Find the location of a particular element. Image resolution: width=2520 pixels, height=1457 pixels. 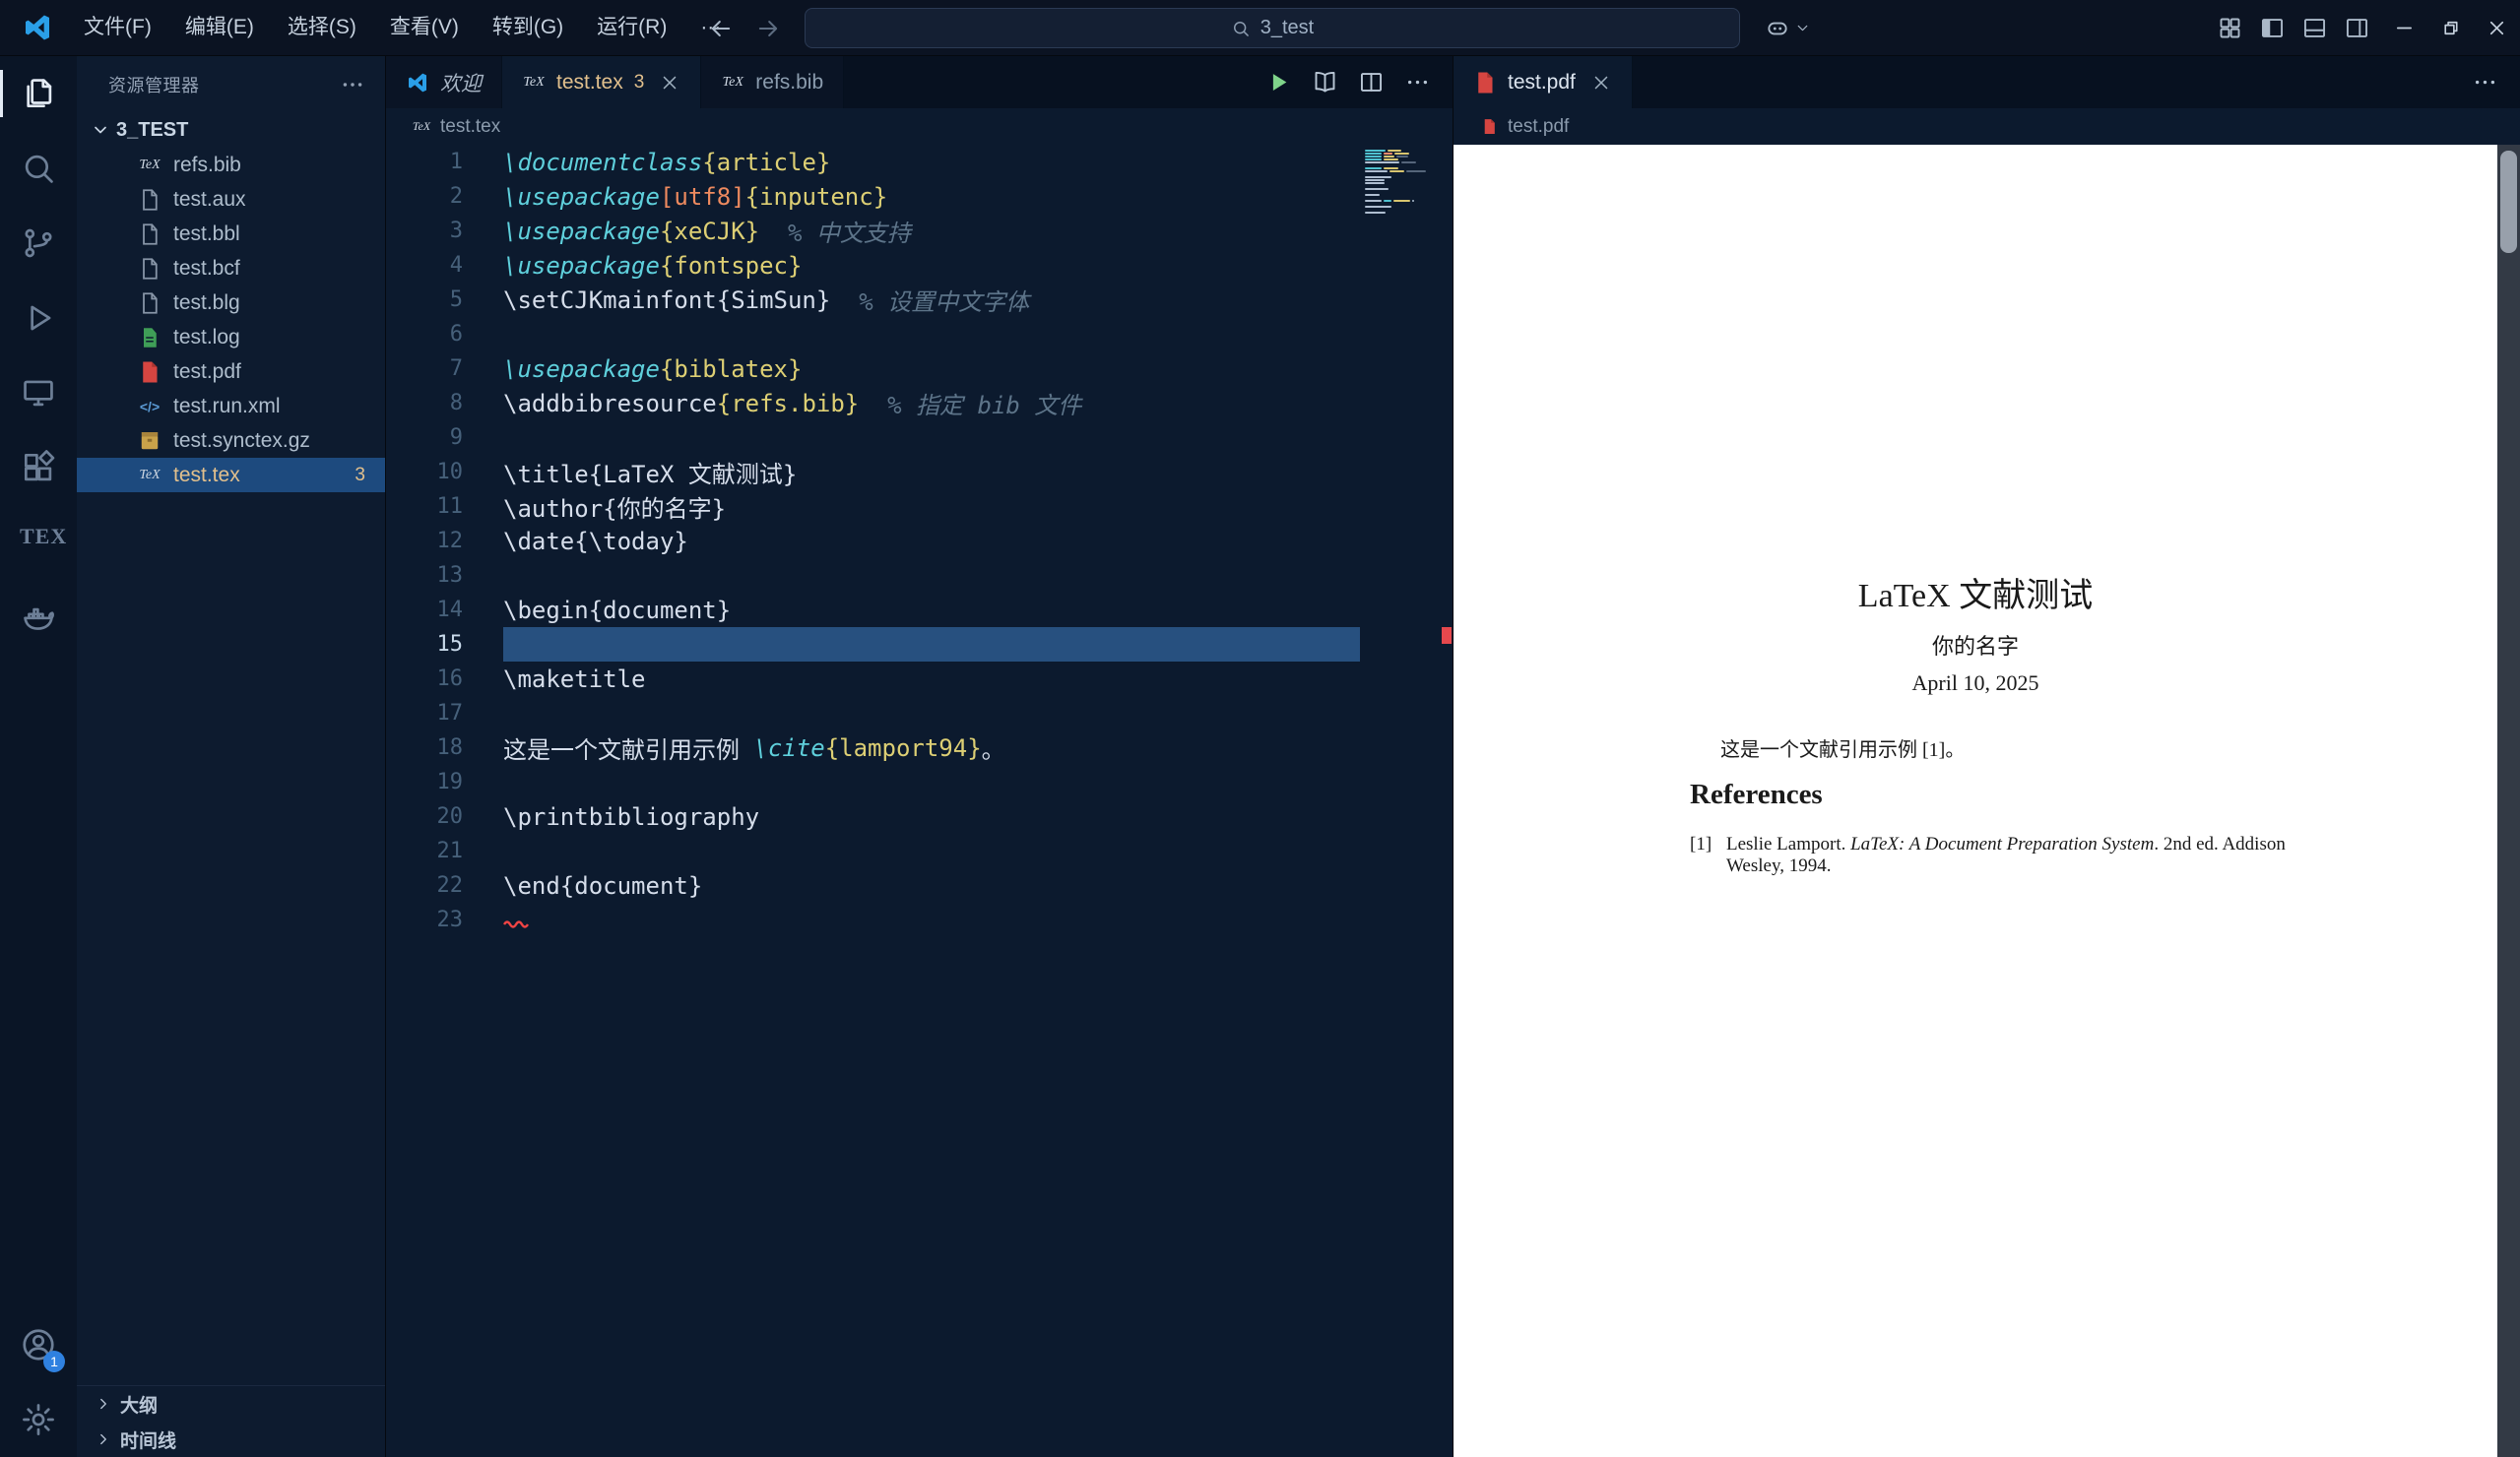

activity-item-search is located at coordinates (38, 168).